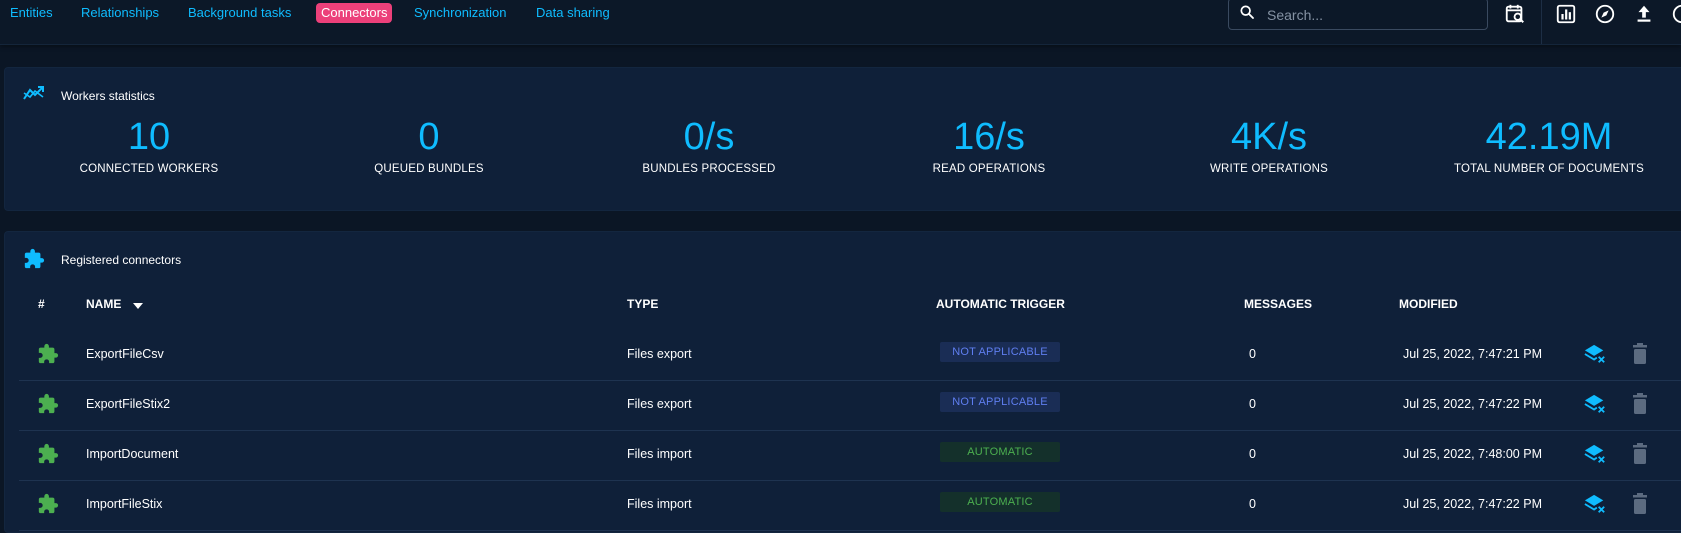  I want to click on upload-icon, so click(1644, 14).